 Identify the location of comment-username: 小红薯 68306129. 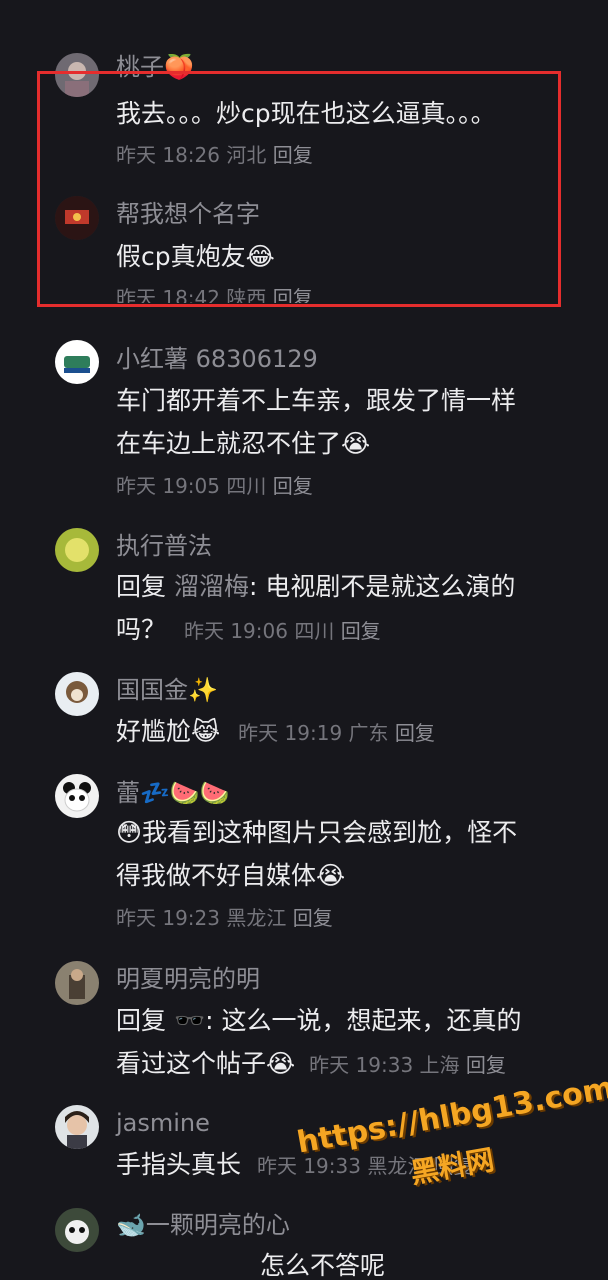
(217, 359).